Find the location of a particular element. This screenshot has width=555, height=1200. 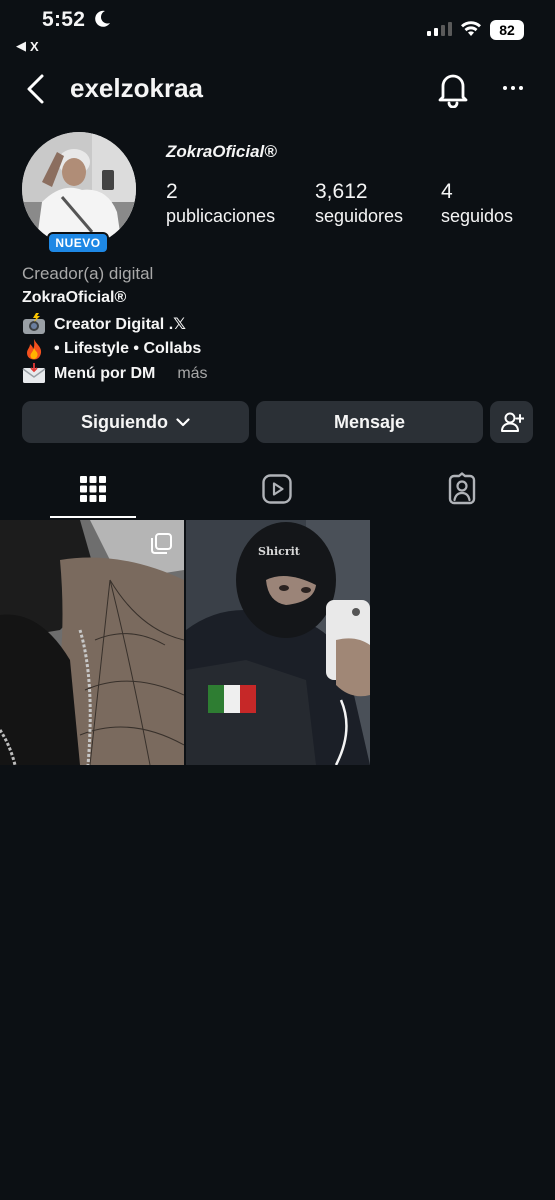

avatar-photo is located at coordinates (79, 189).